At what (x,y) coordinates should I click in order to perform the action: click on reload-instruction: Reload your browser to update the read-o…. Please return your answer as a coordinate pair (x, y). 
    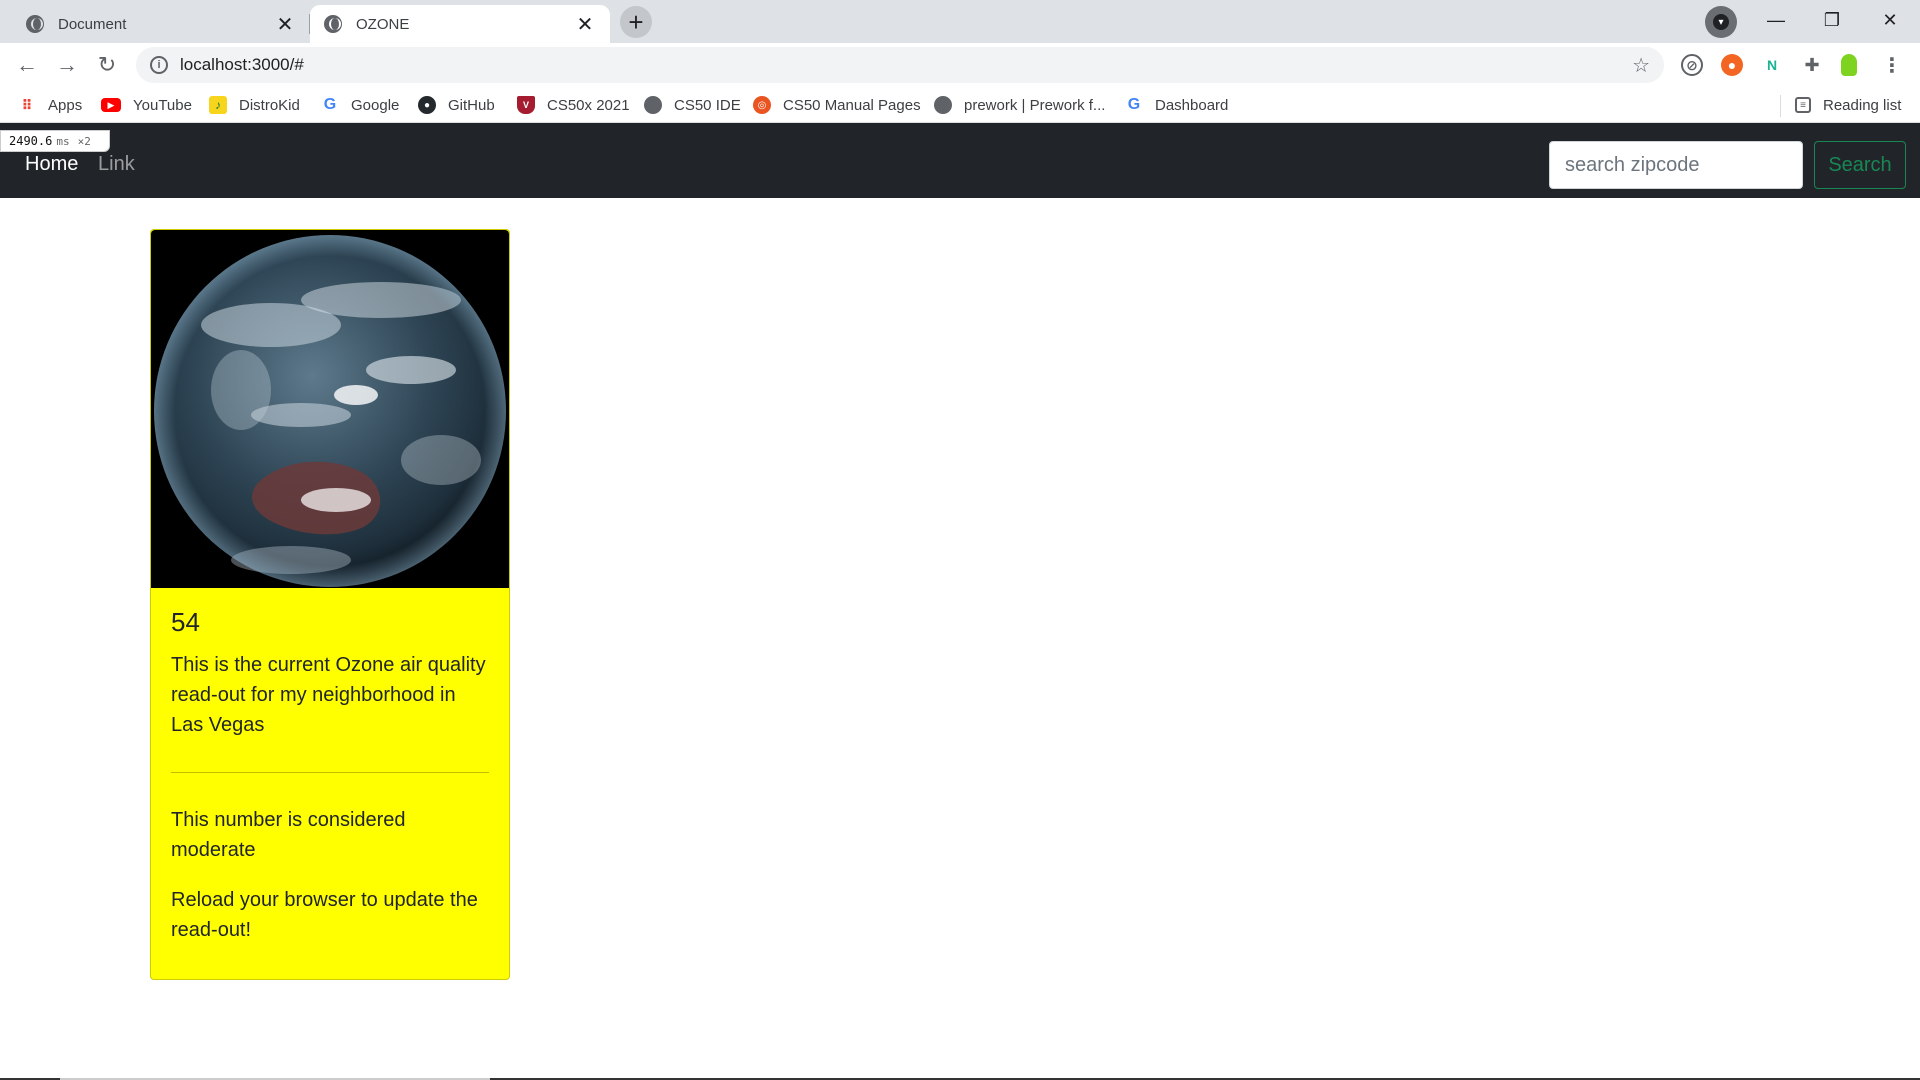
    Looking at the image, I should click on (324, 915).